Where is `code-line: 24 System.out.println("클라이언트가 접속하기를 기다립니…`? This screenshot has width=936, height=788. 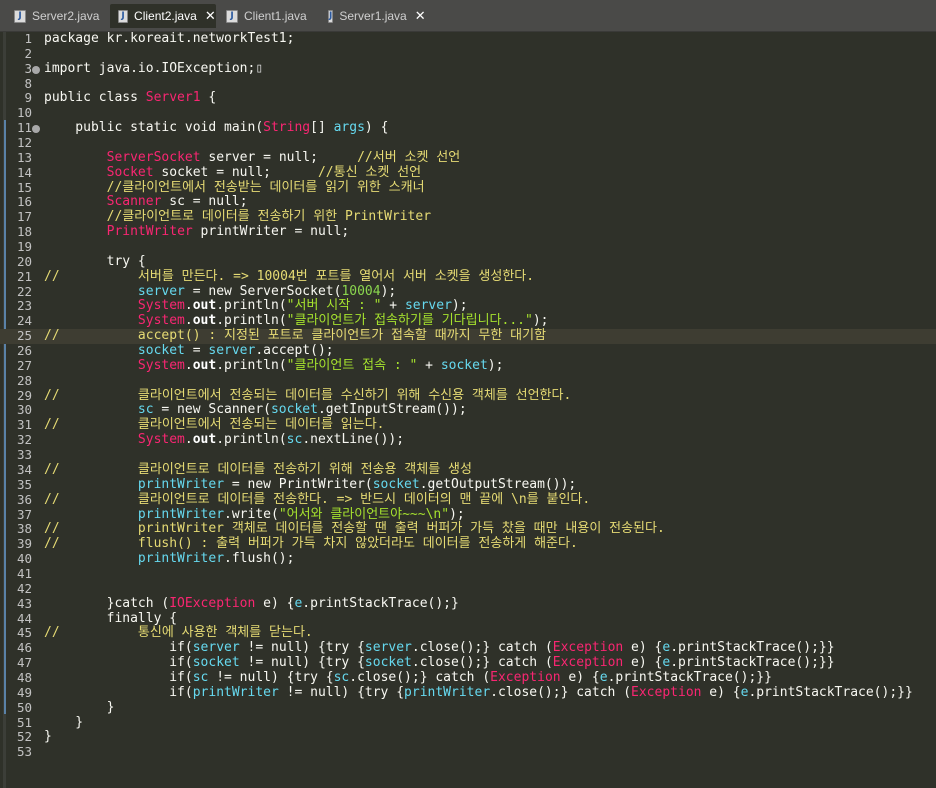
code-line: 24 System.out.println("클라이언트가 접속하기를 기다립니… is located at coordinates (468, 321).